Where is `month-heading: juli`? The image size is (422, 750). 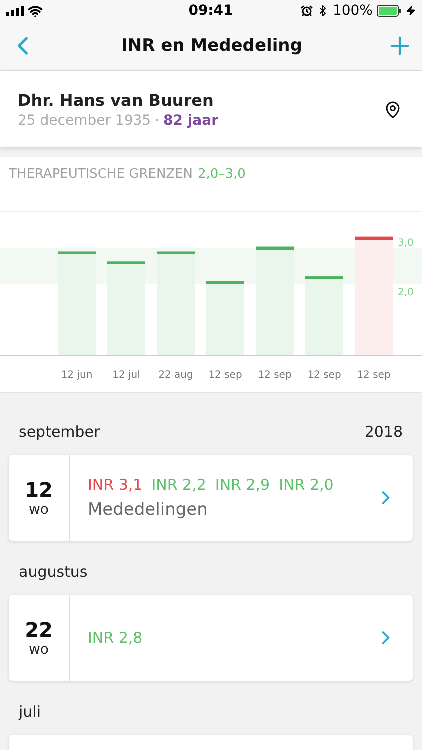 month-heading: juli is located at coordinates (30, 712).